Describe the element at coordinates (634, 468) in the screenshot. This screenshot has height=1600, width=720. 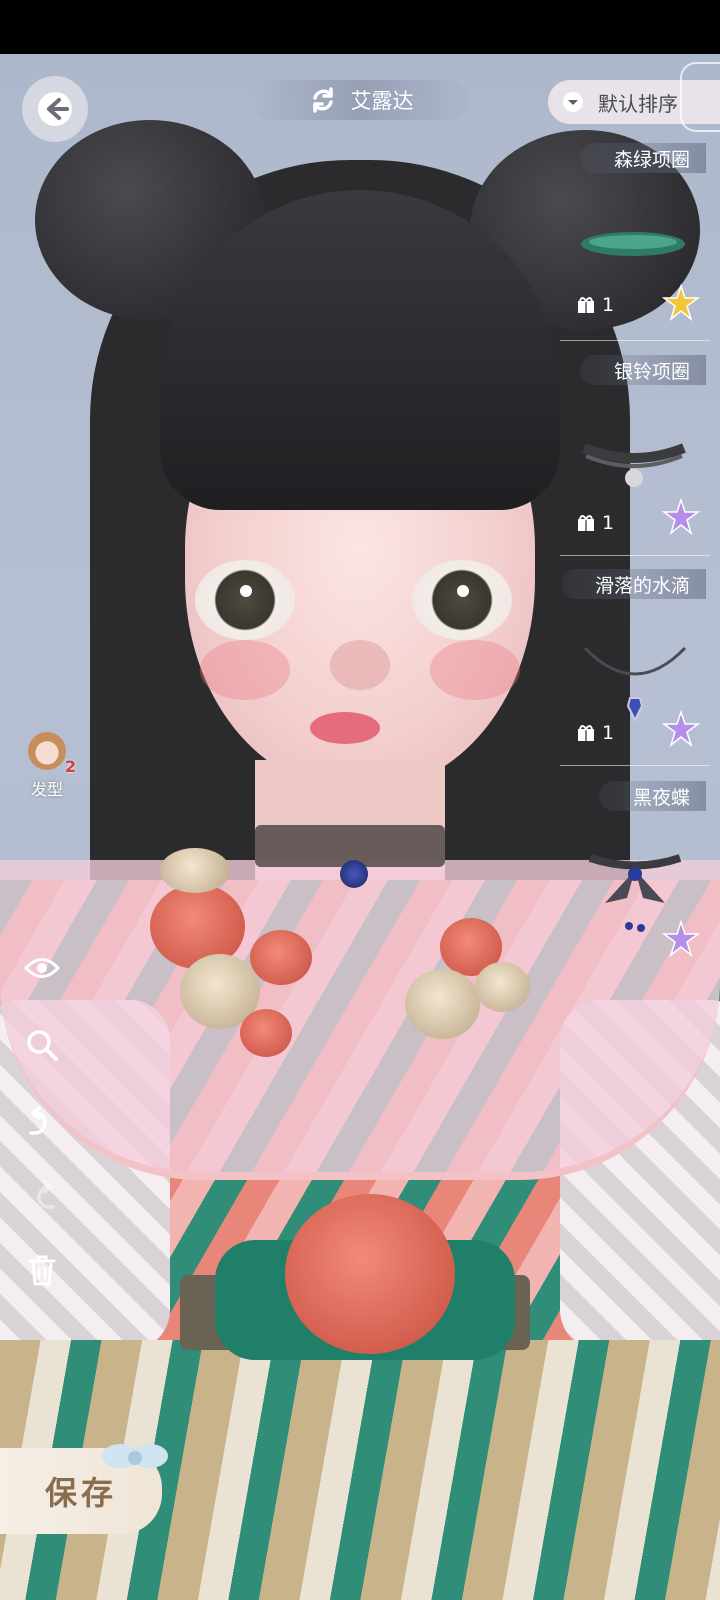
I see `silver-bell-choker-thumbnail` at that location.